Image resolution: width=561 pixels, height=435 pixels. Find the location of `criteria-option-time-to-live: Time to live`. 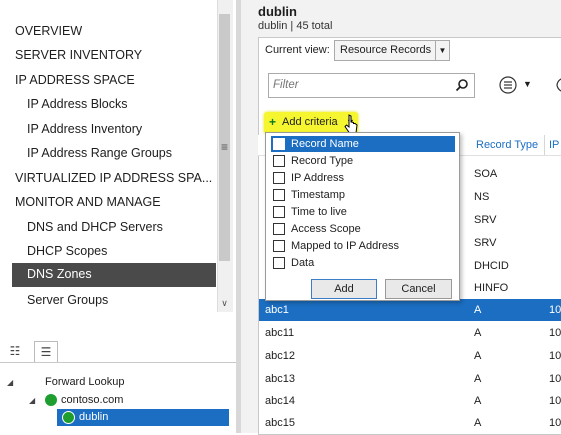

criteria-option-time-to-live: Time to live is located at coordinates (363, 212).